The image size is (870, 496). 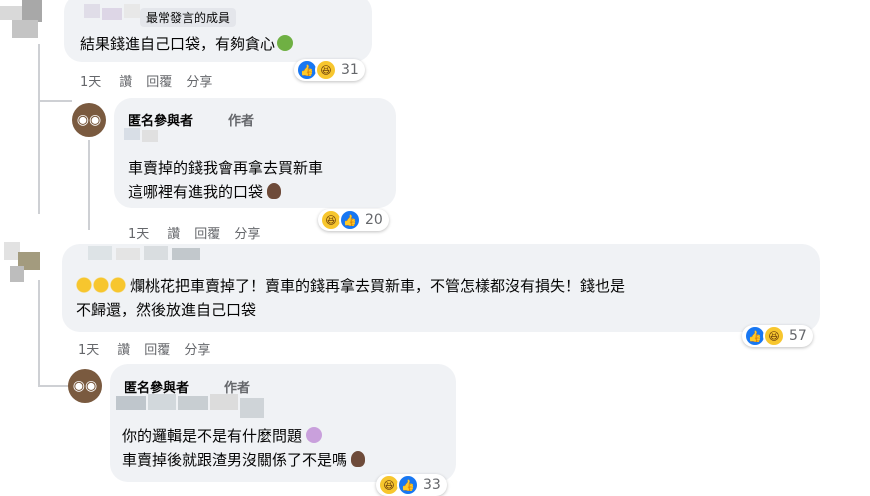 I want to click on comment-bubble: 最常發言的成員 結果錢進自己口袋，有夠貪心, so click(x=218, y=31).